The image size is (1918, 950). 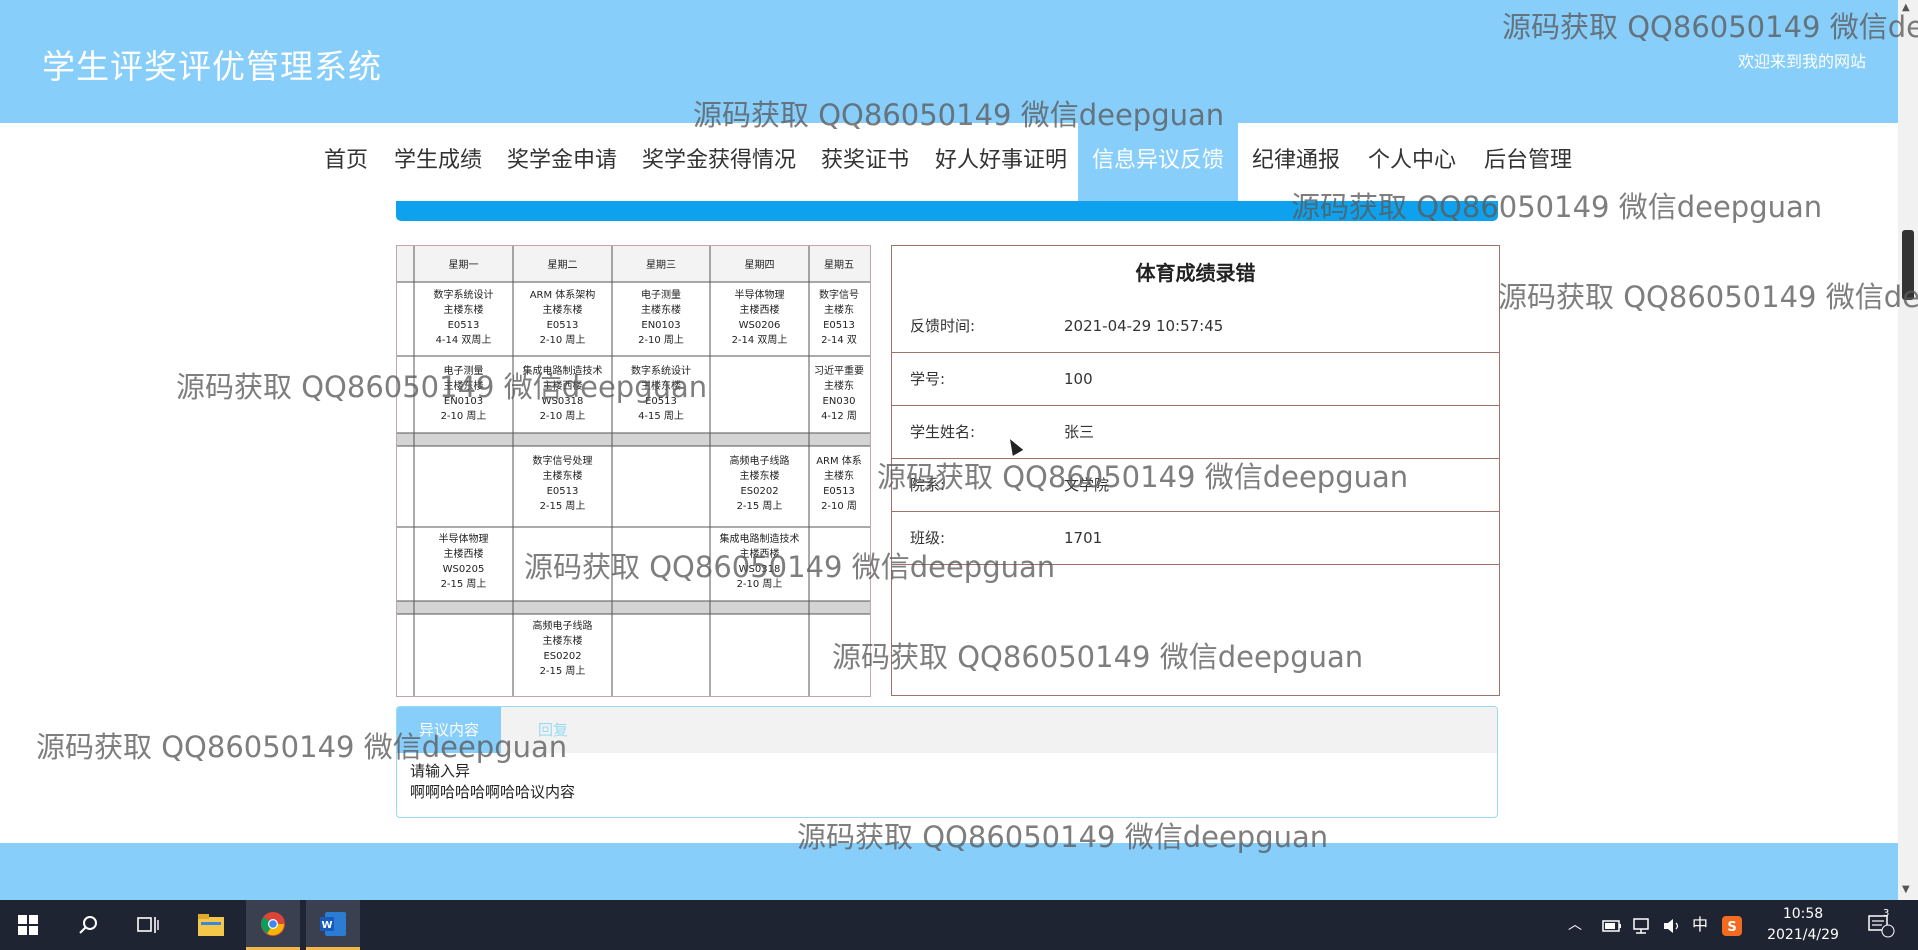 What do you see at coordinates (865, 162) in the screenshot?
I see `nav-item-certificates: 获奖证书` at bounding box center [865, 162].